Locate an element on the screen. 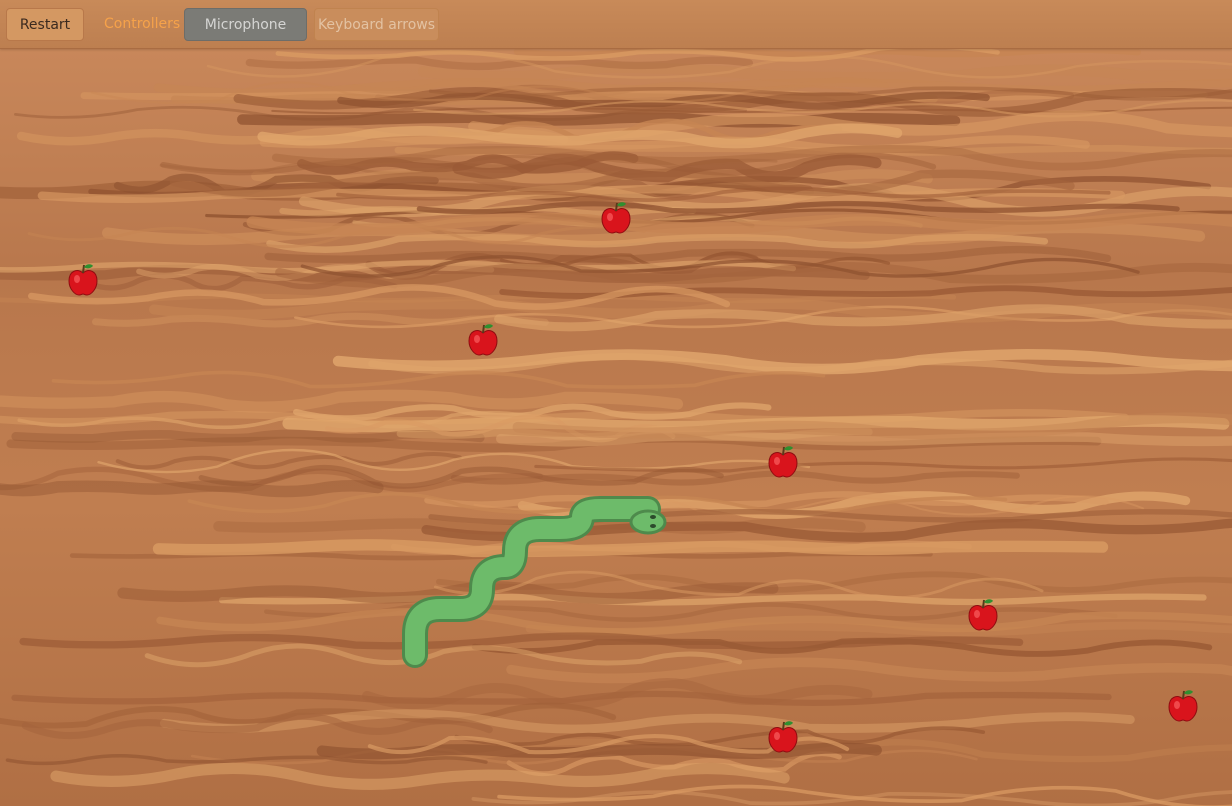 The height and width of the screenshot is (806, 1232). snake-head is located at coordinates (648, 522).